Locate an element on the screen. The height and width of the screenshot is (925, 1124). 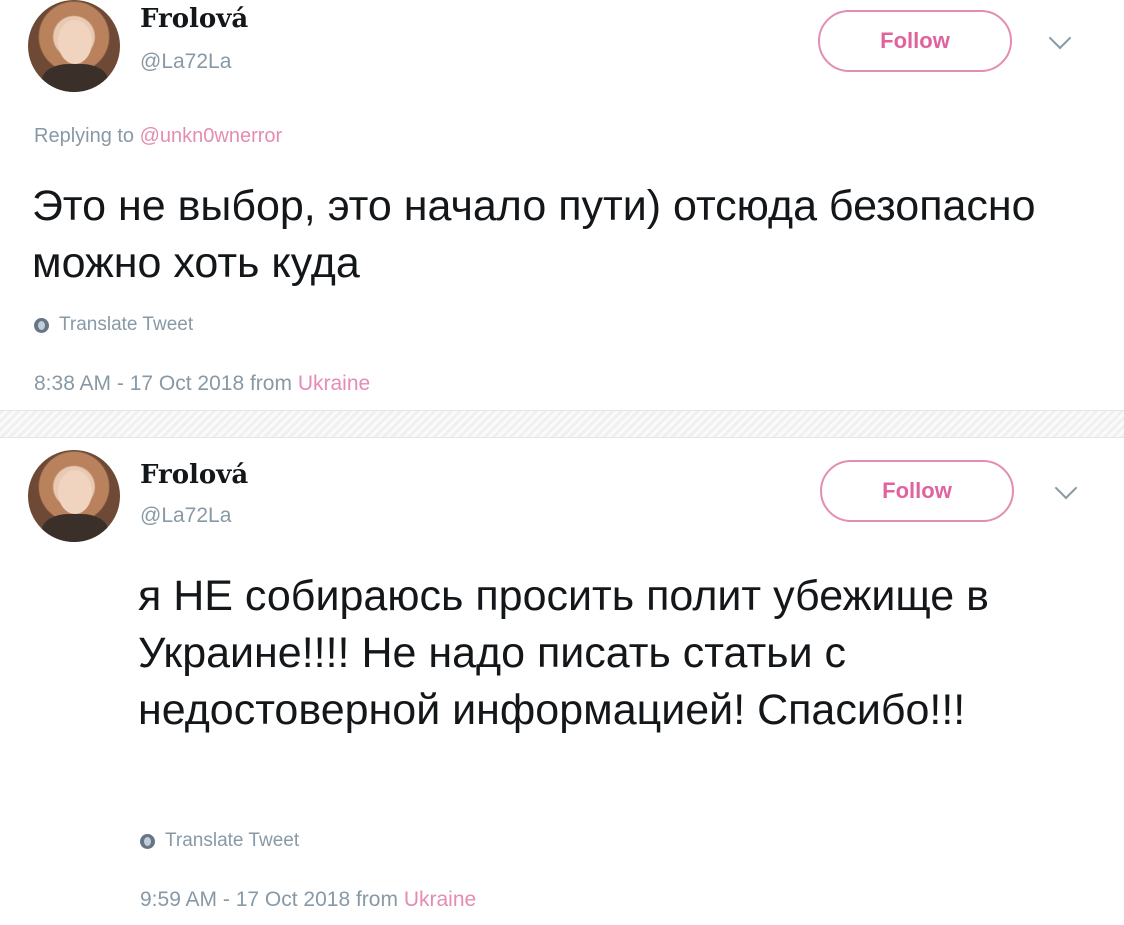
replying-to-line: Replying to @unkn0wnerror is located at coordinates (158, 136).